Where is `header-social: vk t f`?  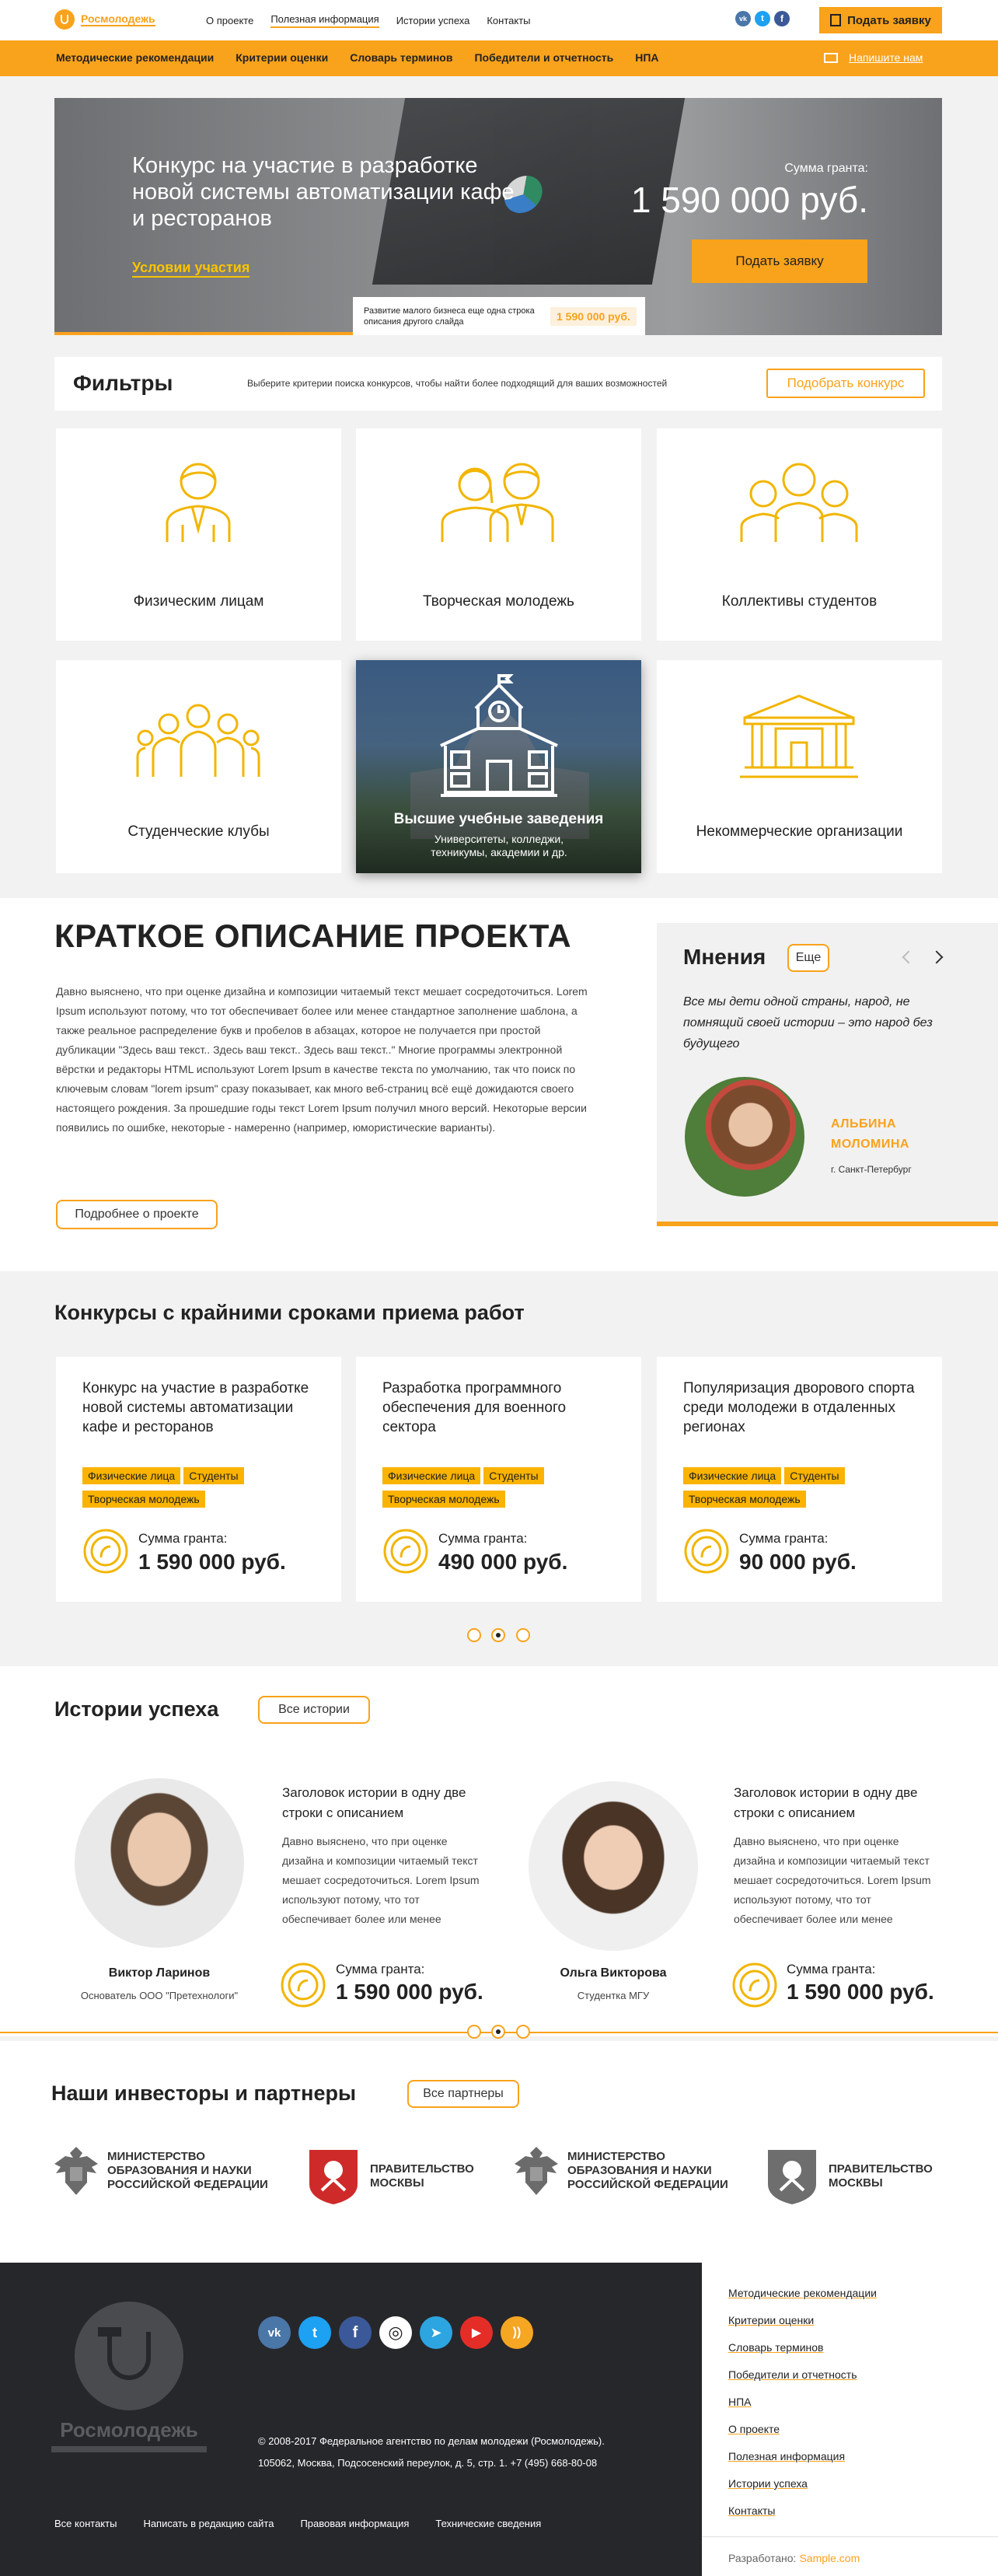 header-social: vk t f is located at coordinates (762, 18).